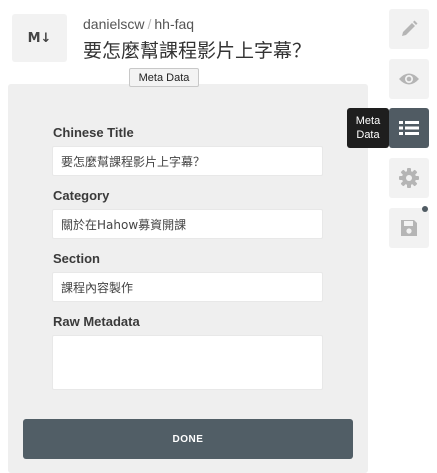 This screenshot has height=473, width=437. Describe the element at coordinates (187, 287) in the screenshot. I see `section-input: 課程內容製作` at that location.